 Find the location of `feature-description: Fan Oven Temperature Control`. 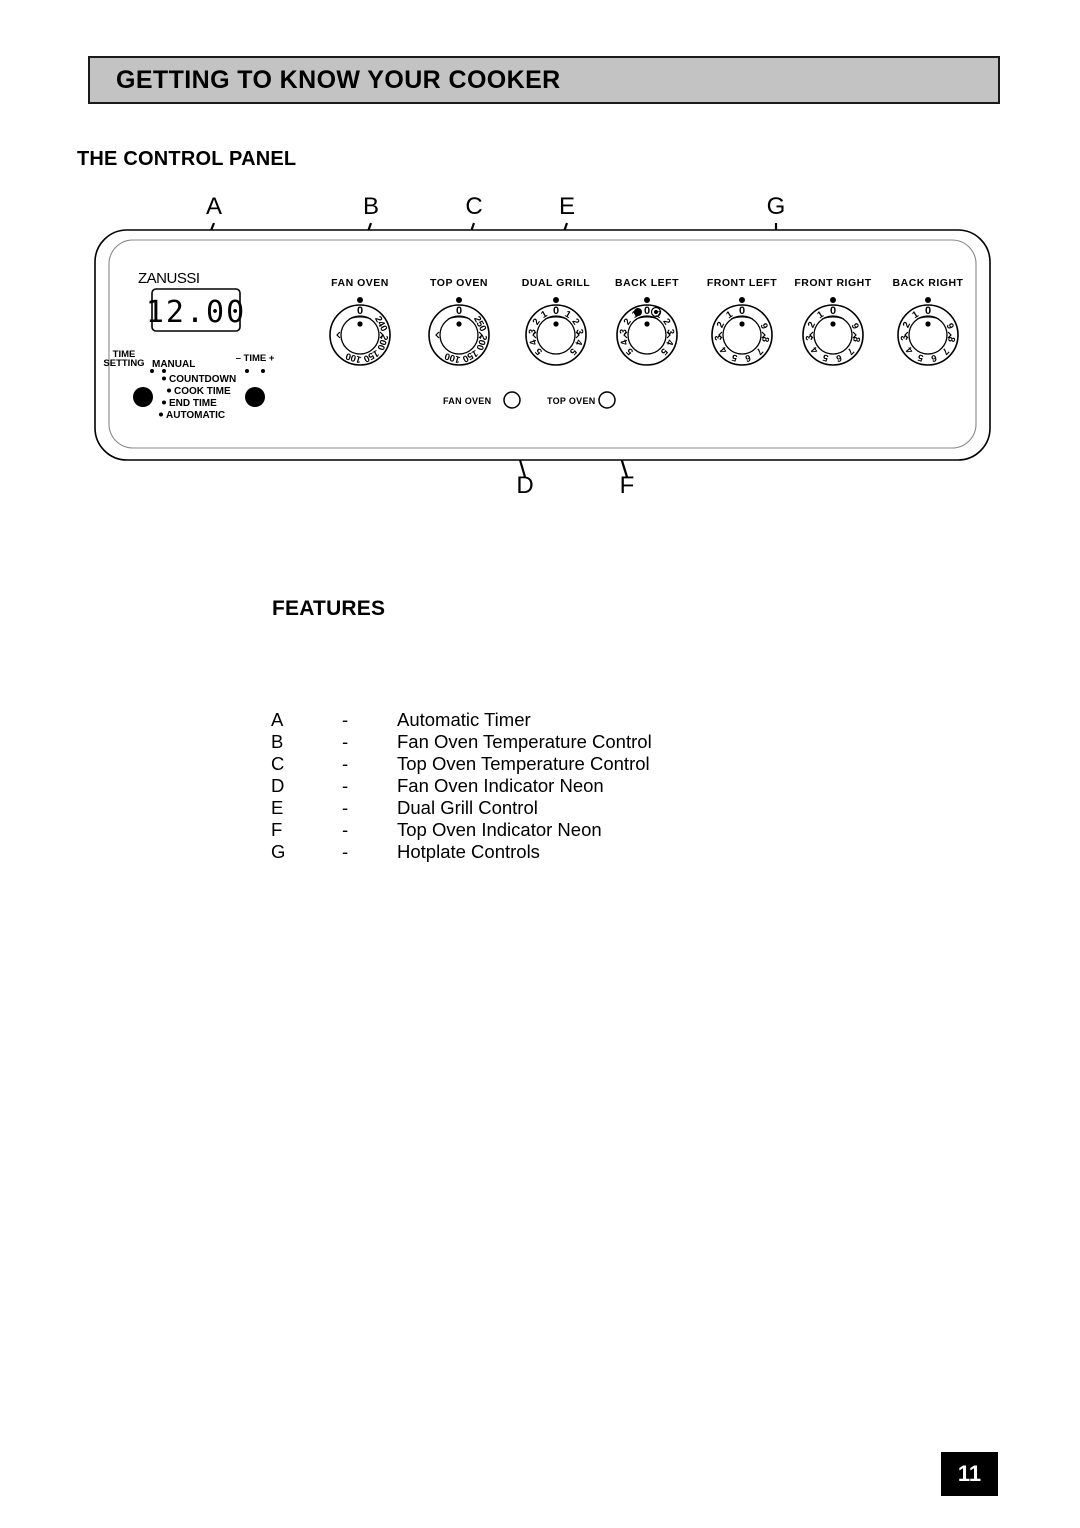

feature-description: Fan Oven Temperature Control is located at coordinates (524, 741).